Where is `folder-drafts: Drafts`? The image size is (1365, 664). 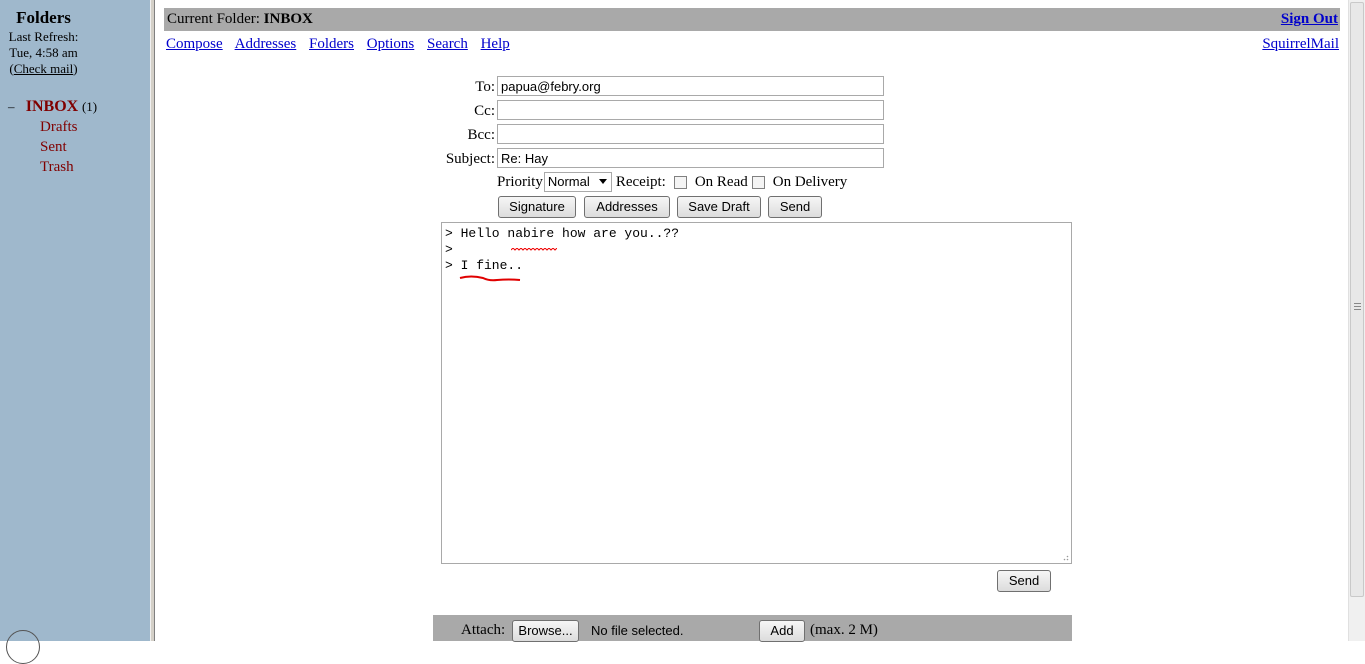 folder-drafts: Drafts is located at coordinates (52, 127).